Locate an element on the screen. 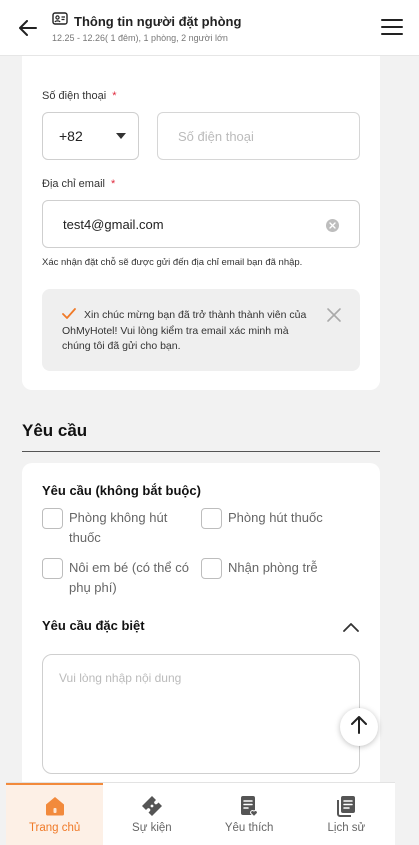  favorite-list-icon is located at coordinates (249, 806).